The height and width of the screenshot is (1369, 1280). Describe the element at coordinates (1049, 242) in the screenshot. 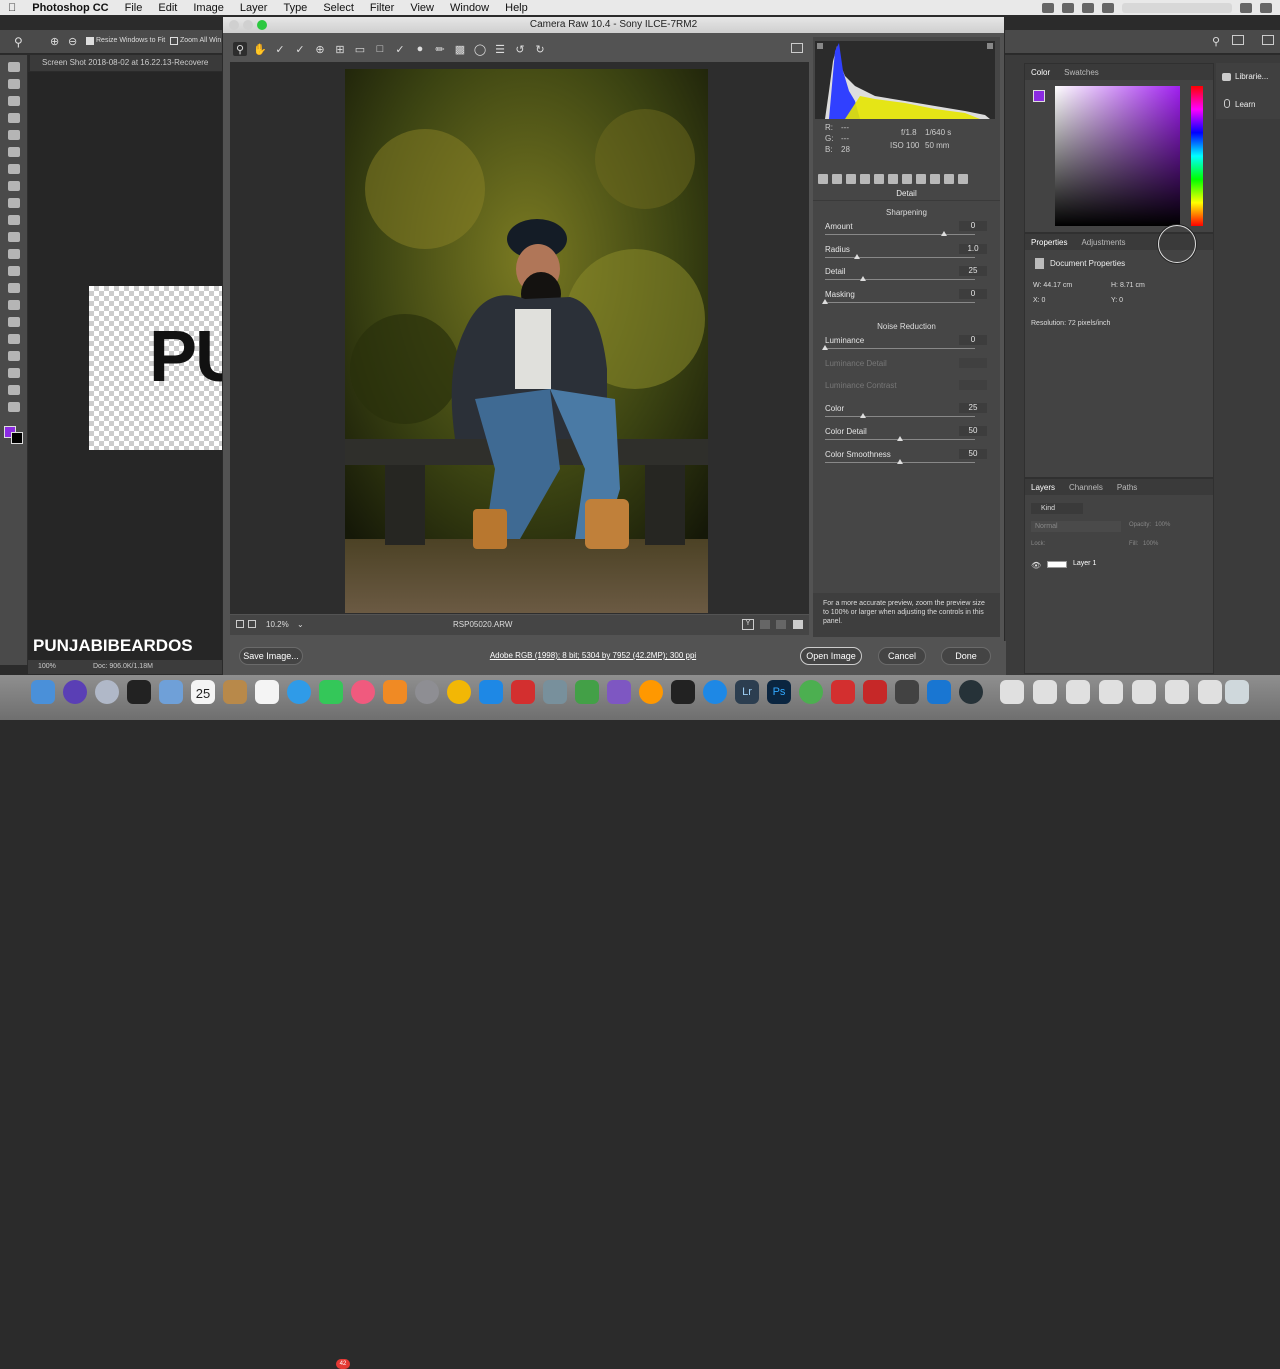

I see `tab-properties: Properties` at that location.